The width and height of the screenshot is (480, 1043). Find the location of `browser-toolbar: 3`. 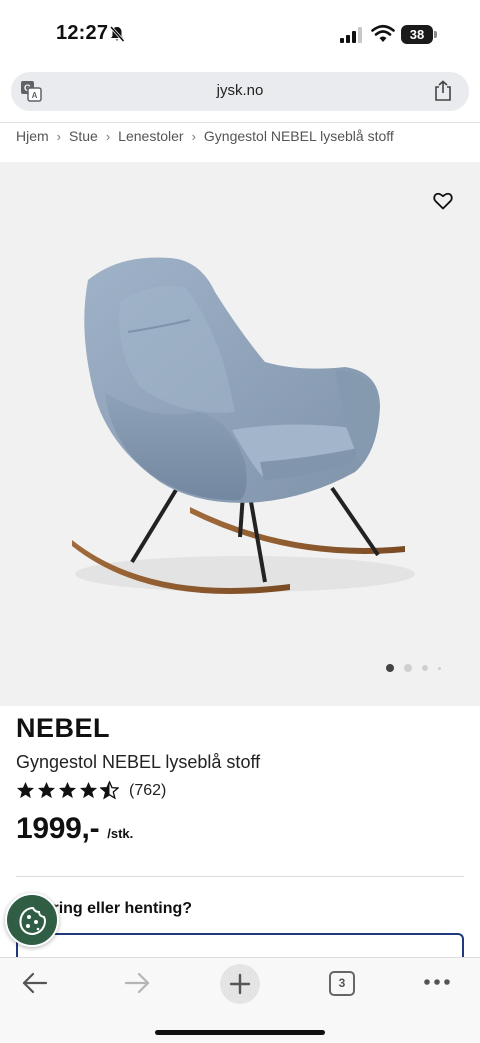

browser-toolbar: 3 is located at coordinates (240, 1000).